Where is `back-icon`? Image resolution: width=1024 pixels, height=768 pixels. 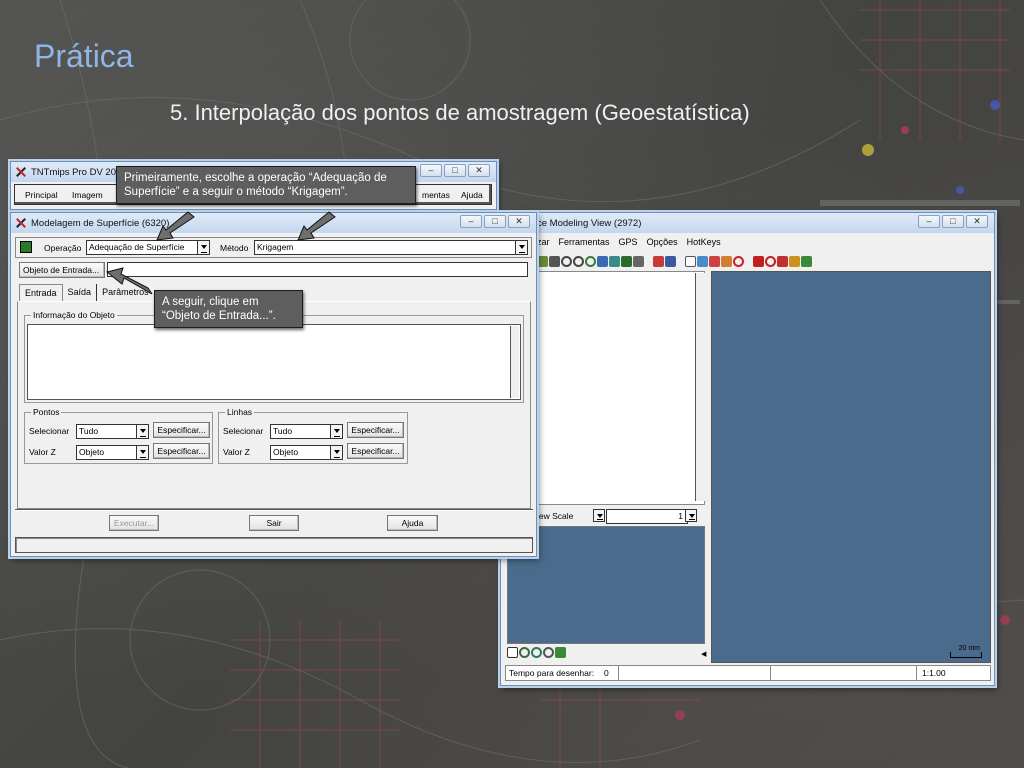 back-icon is located at coordinates (714, 261).